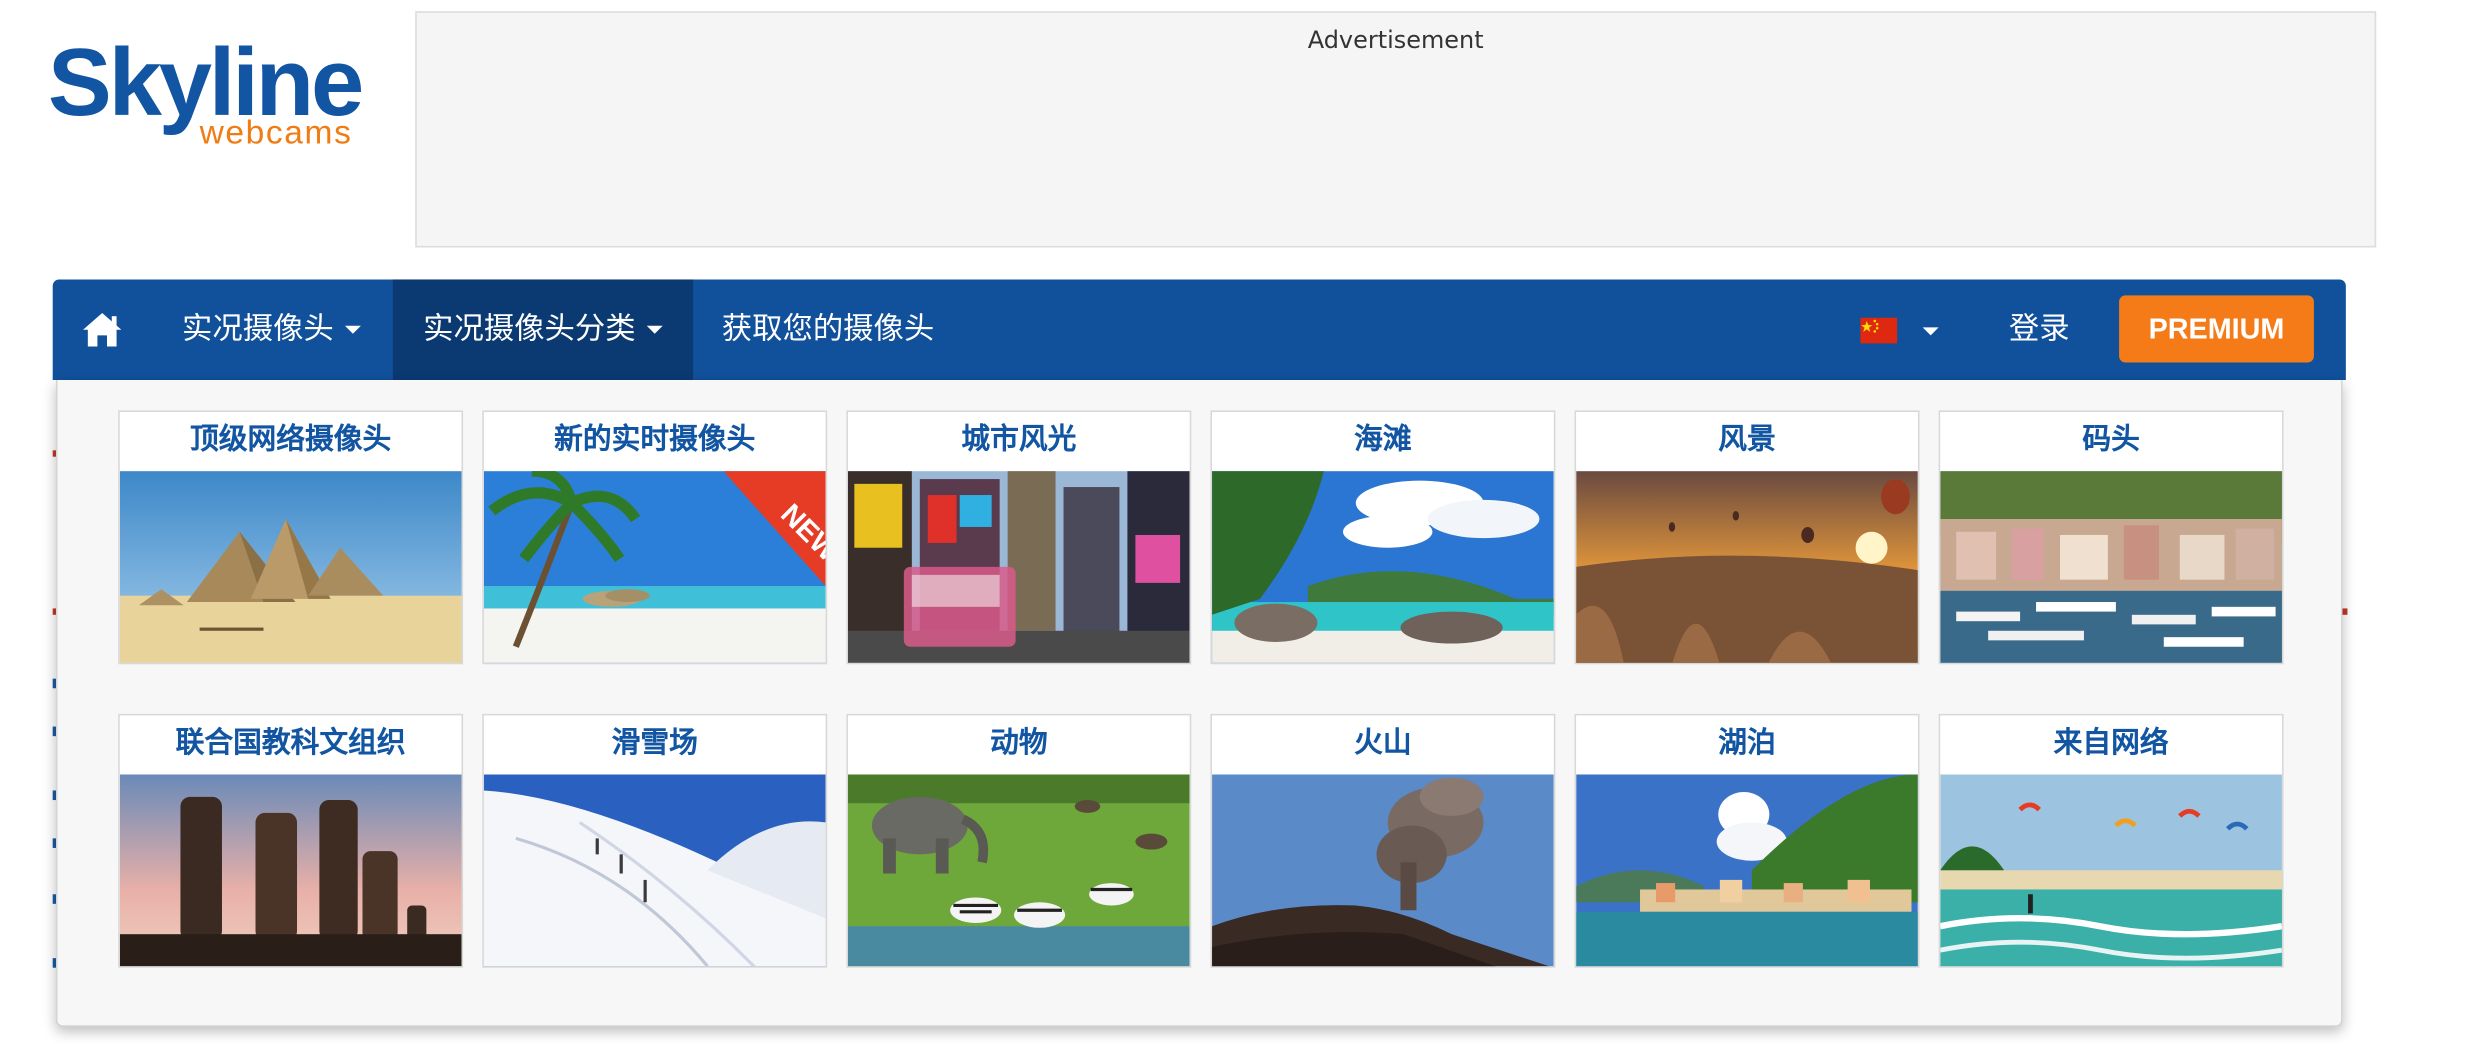  What do you see at coordinates (1879, 330) in the screenshot?
I see `china-flag-icon` at bounding box center [1879, 330].